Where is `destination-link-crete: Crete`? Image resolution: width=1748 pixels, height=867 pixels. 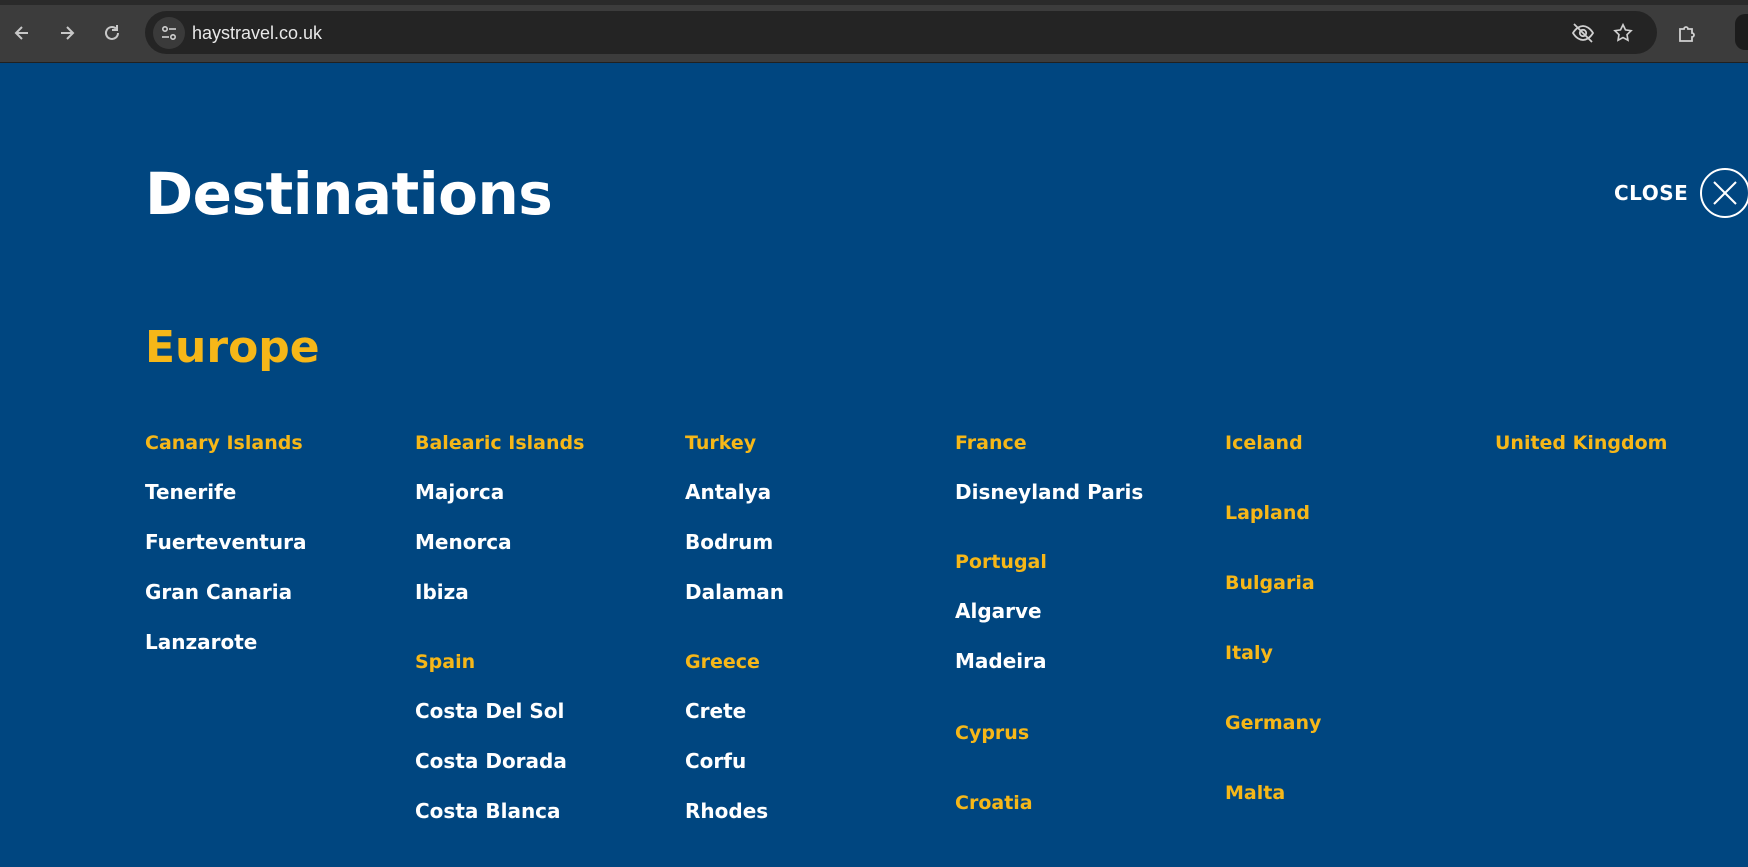
destination-link-crete: Crete is located at coordinates (815, 711).